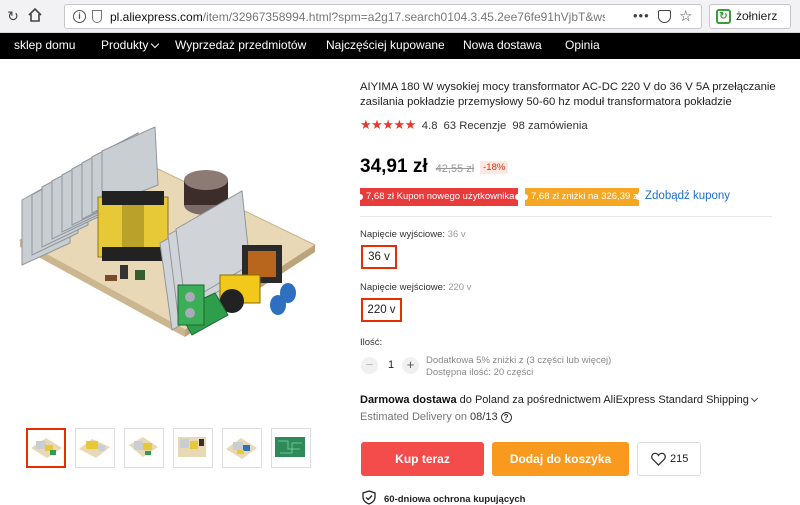 The width and height of the screenshot is (800, 505). What do you see at coordinates (240, 45) in the screenshot?
I see `nav-sale: Wyprzedaż przedmiotów` at bounding box center [240, 45].